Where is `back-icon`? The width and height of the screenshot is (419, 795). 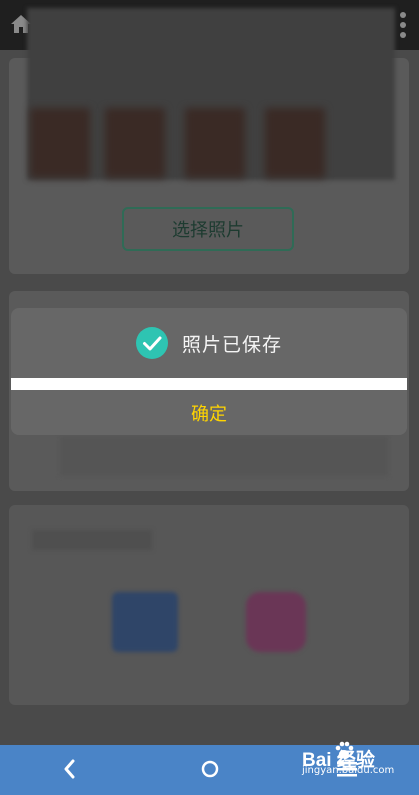 back-icon is located at coordinates (70, 769).